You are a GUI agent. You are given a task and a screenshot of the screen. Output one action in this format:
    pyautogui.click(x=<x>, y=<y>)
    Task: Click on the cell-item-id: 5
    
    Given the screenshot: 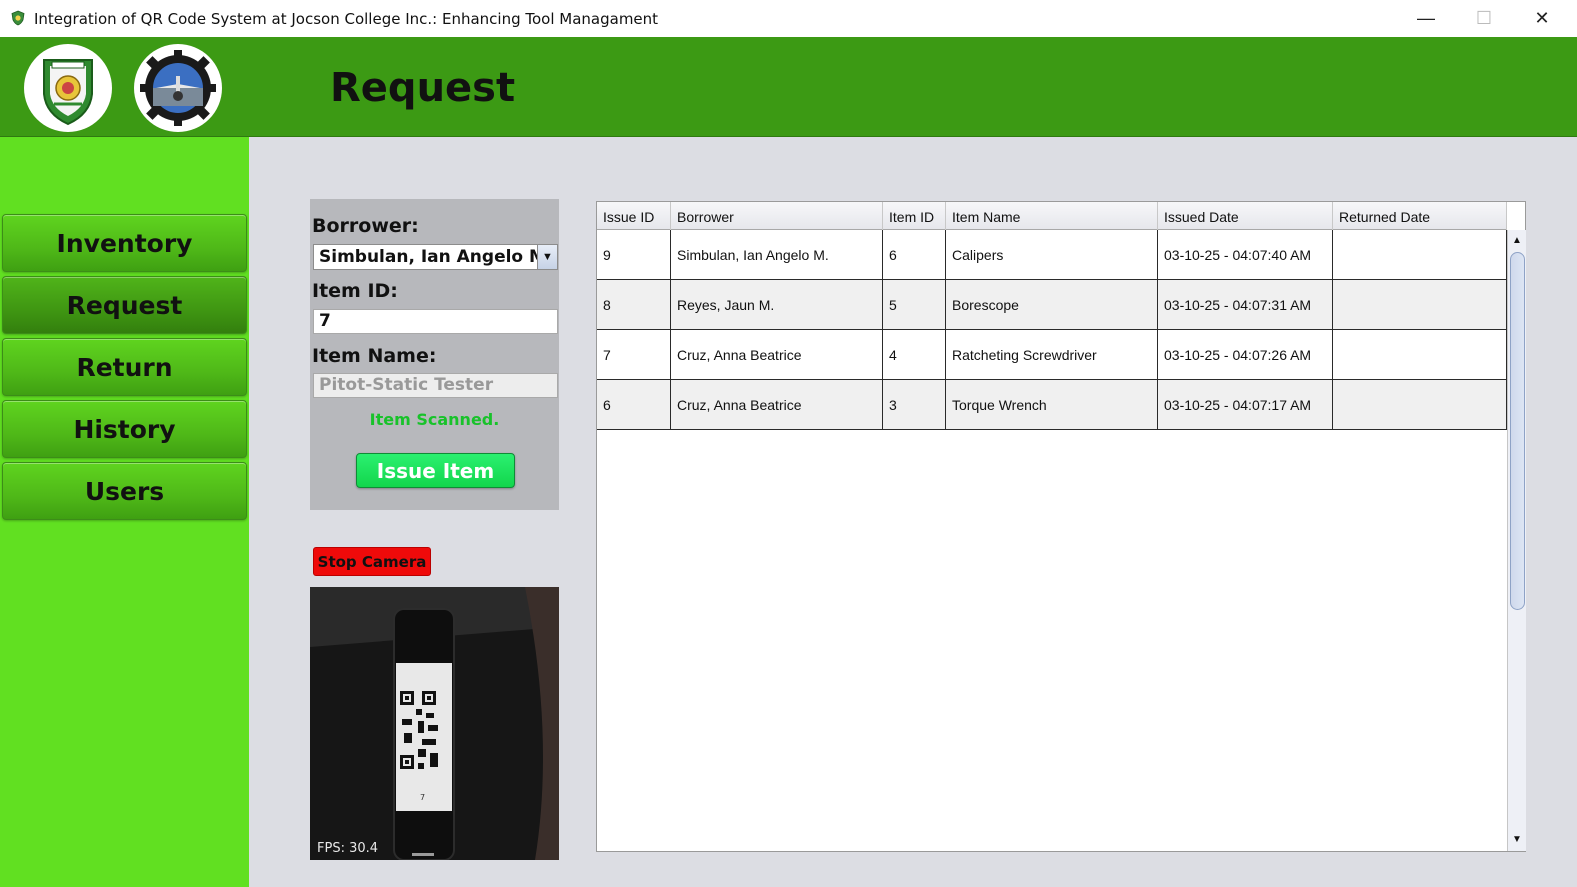 What is the action you would take?
    pyautogui.click(x=914, y=305)
    